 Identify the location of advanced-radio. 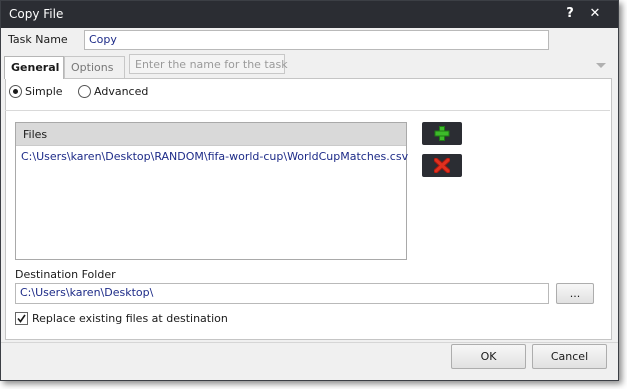
(84, 91).